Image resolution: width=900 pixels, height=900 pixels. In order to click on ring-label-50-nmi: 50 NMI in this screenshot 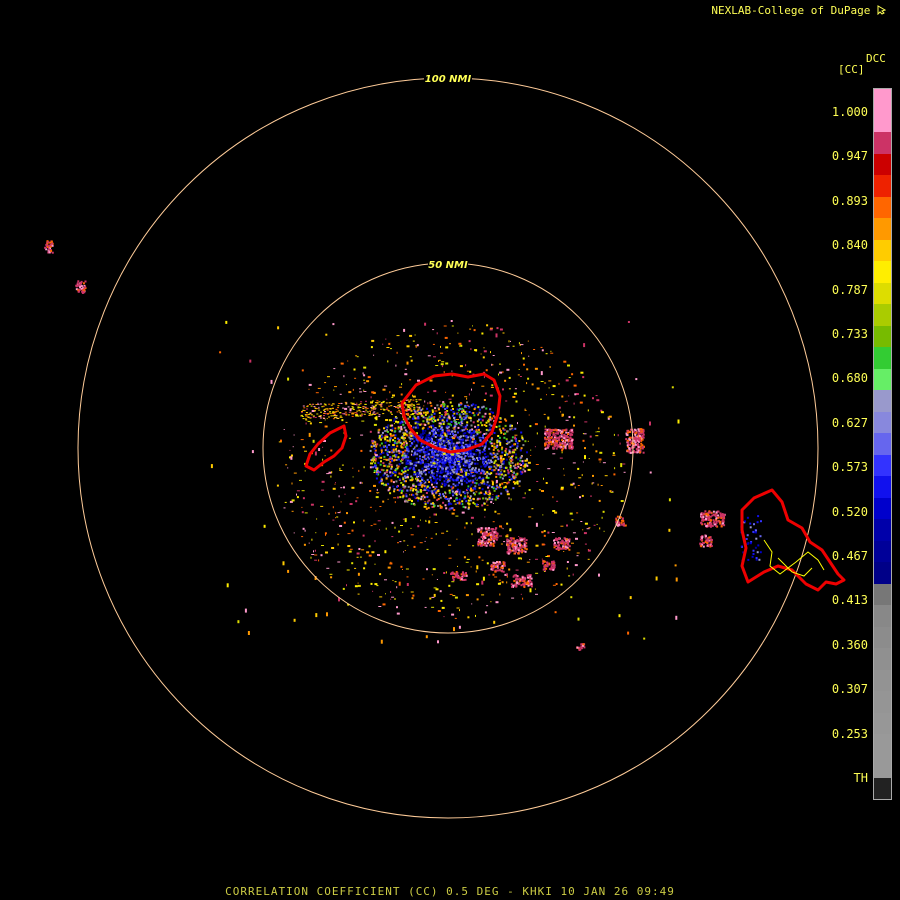, I will do `click(448, 265)`.